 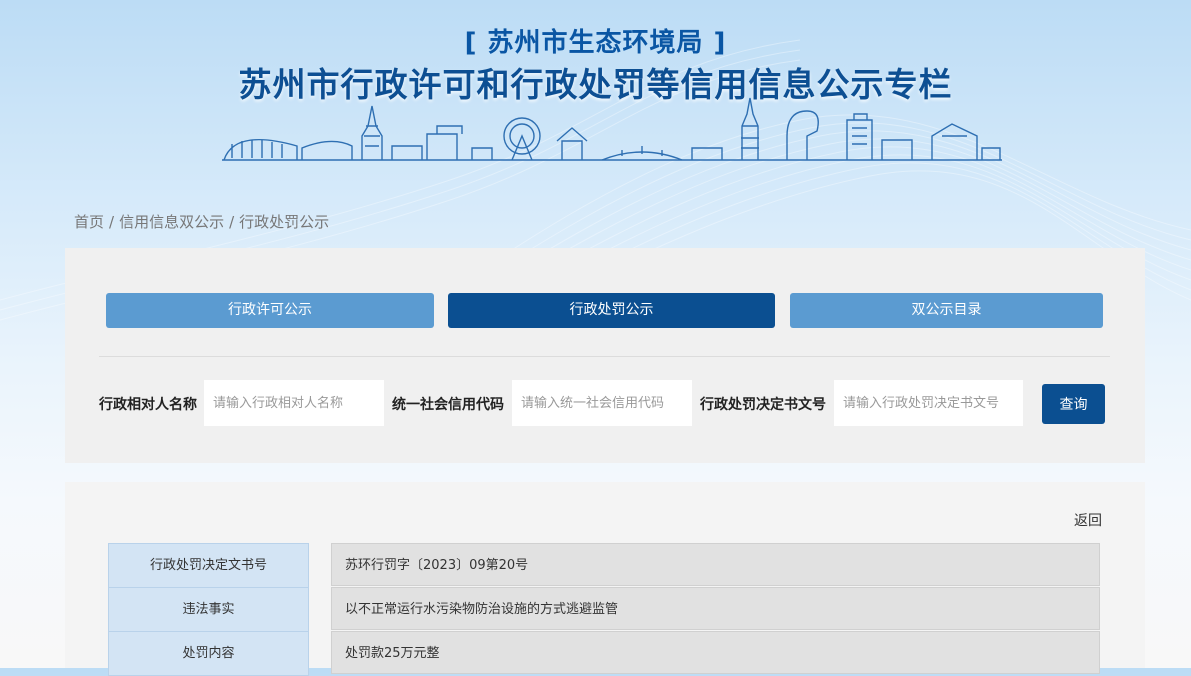 What do you see at coordinates (208, 609) in the screenshot?
I see `row-label: 违法事实` at bounding box center [208, 609].